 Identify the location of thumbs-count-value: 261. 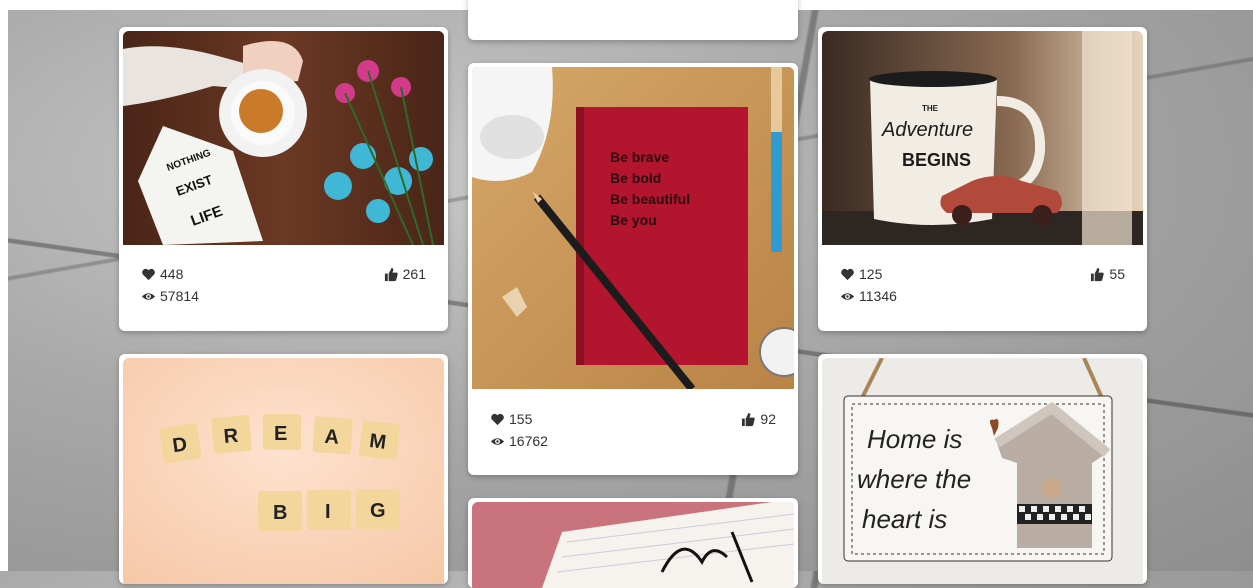
(414, 274).